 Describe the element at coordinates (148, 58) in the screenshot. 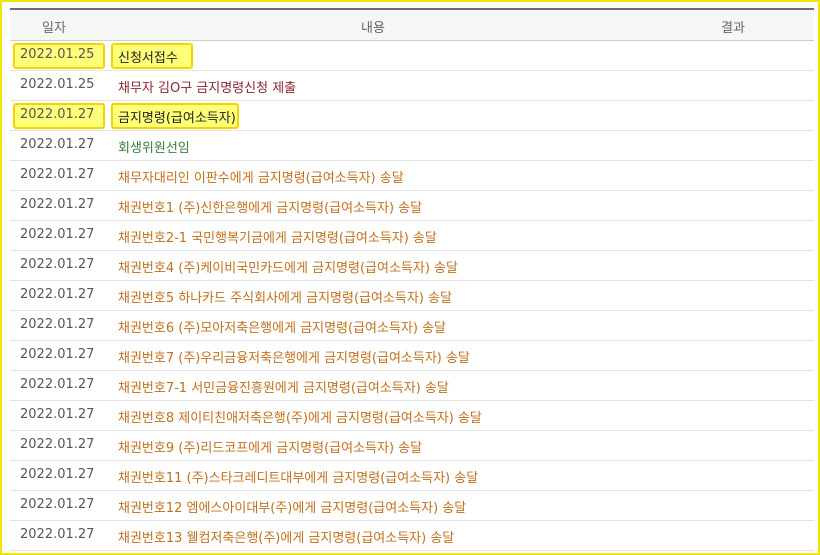

I see `row-content: 신청서접수` at that location.